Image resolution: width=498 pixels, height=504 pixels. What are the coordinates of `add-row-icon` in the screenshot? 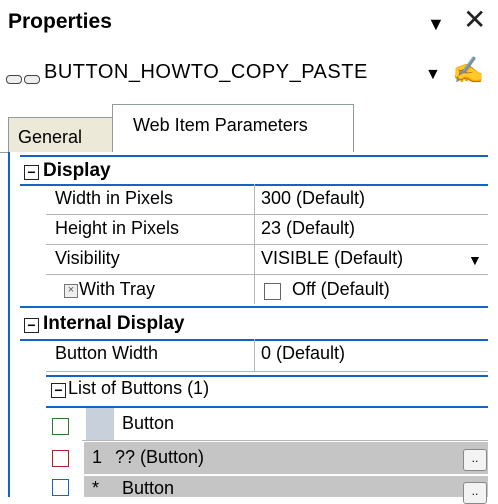 It's located at (60, 426).